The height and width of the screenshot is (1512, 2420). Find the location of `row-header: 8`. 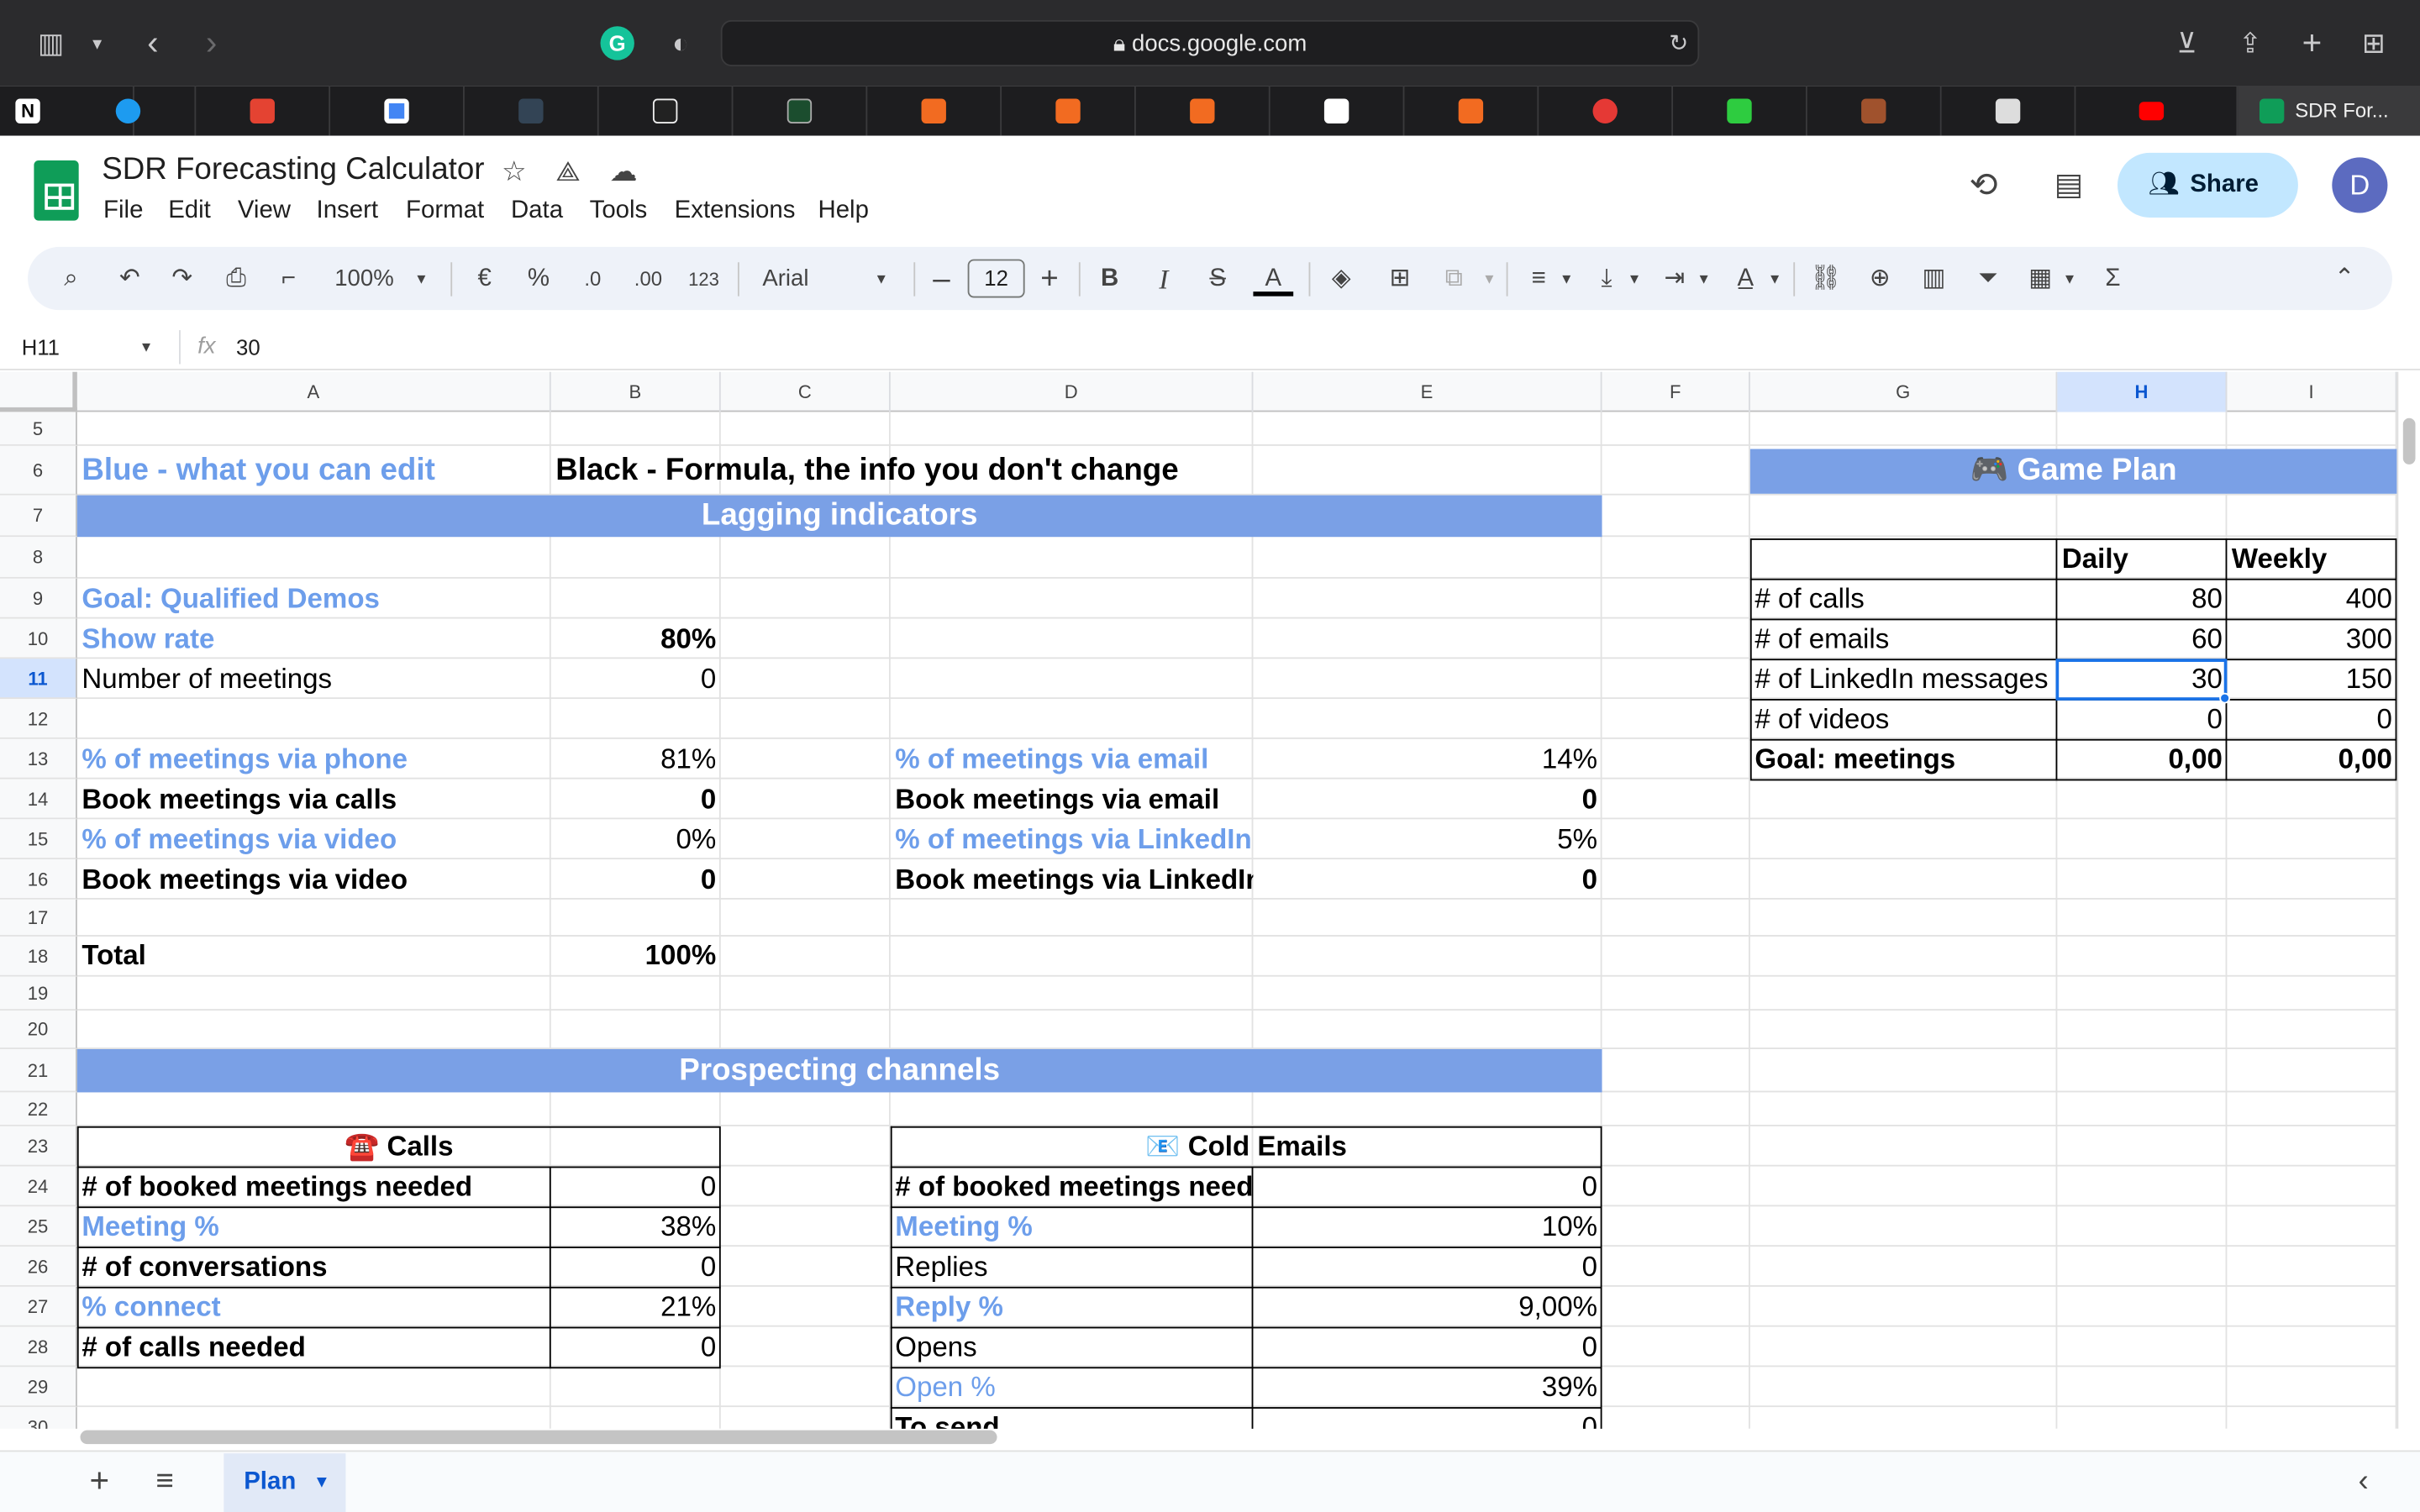

row-header: 8 is located at coordinates (38, 558).